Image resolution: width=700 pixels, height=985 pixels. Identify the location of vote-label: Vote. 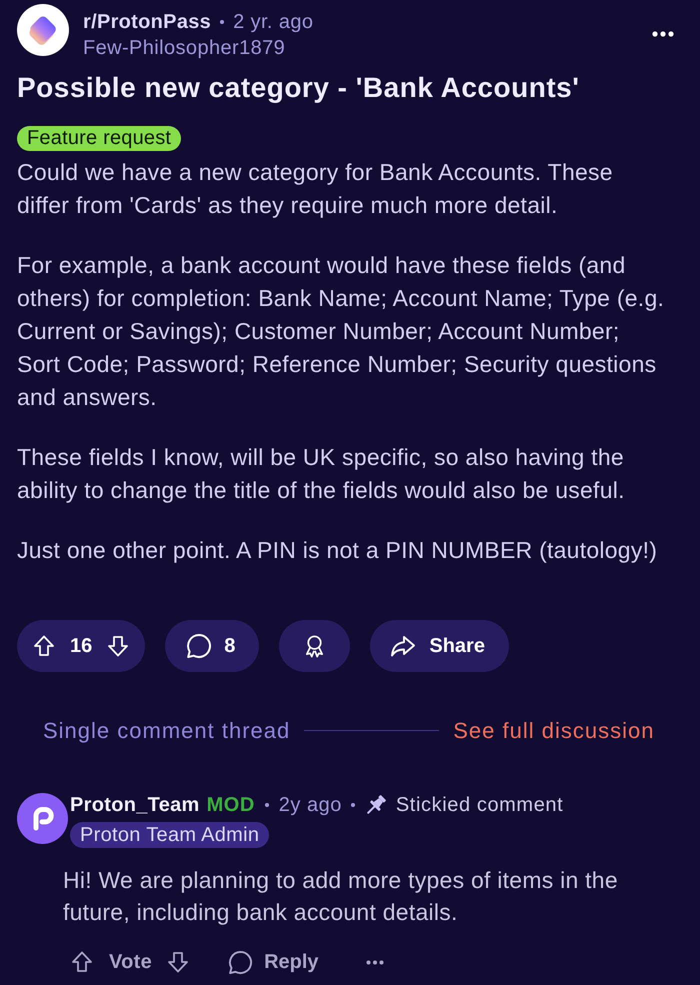
(130, 962).